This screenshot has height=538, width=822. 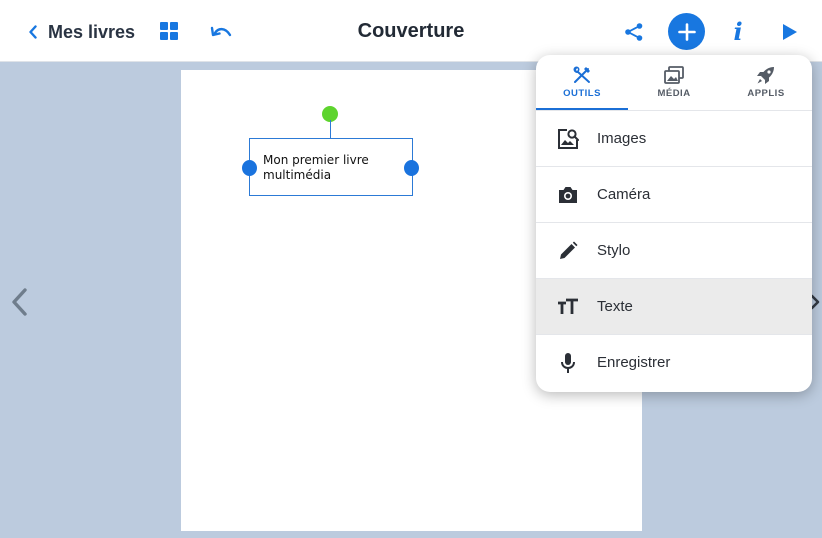 What do you see at coordinates (568, 195) in the screenshot?
I see `camera-icon` at bounding box center [568, 195].